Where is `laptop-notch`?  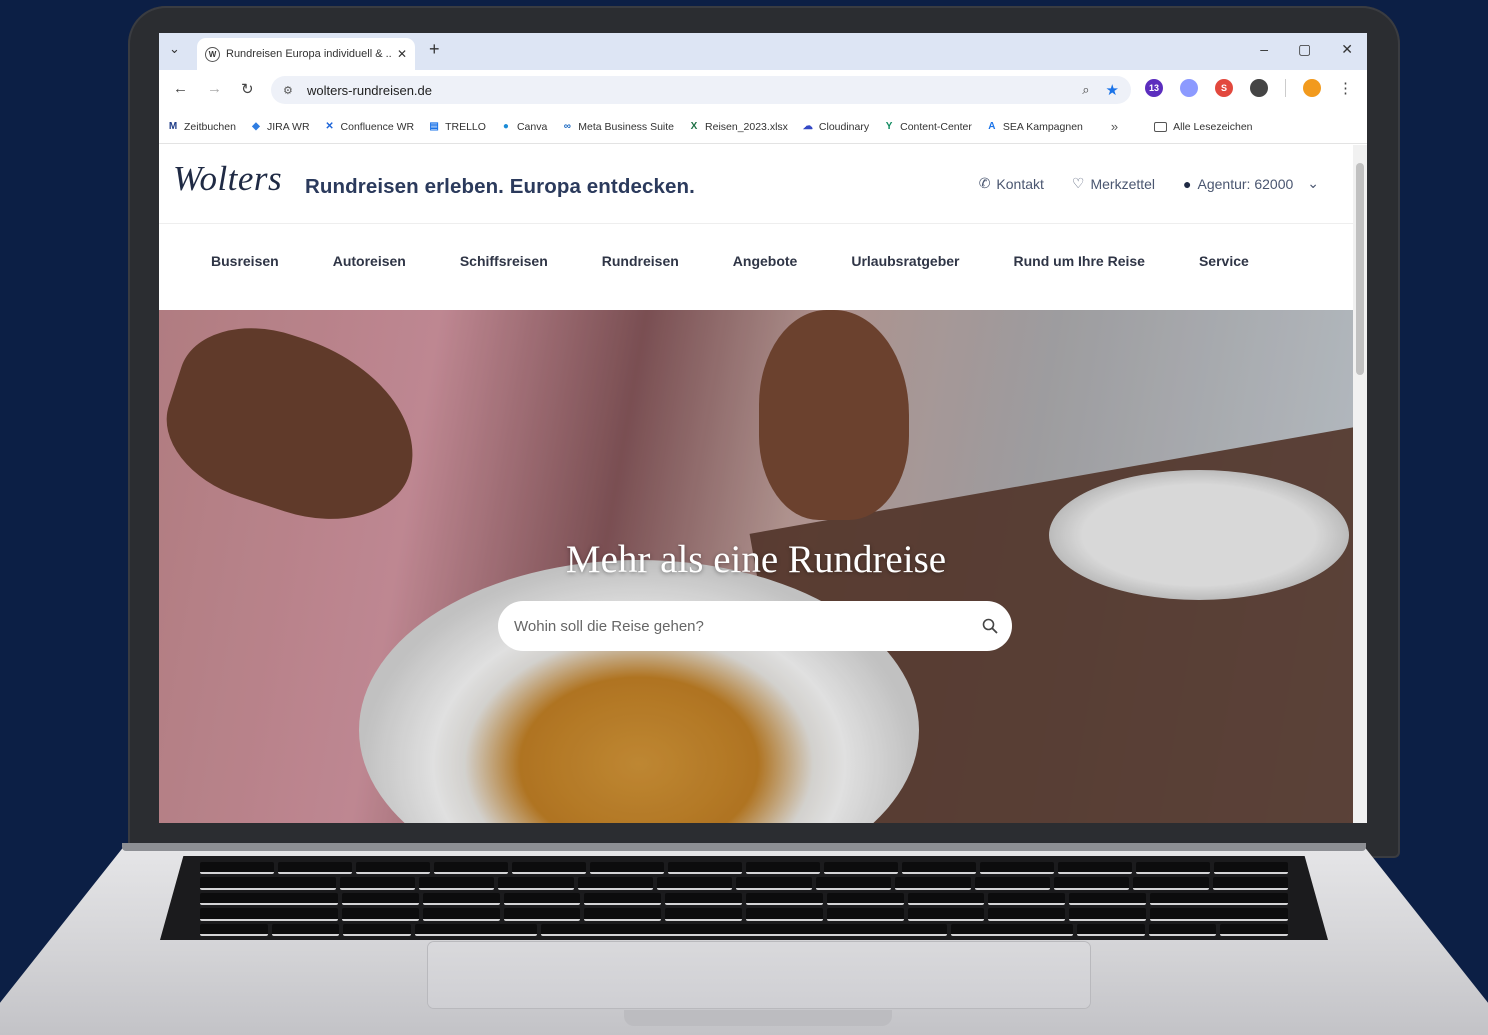
laptop-notch is located at coordinates (758, 1018).